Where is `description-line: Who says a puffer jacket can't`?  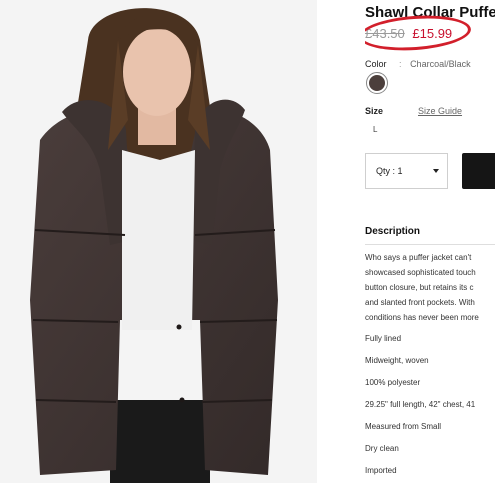 description-line: Who says a puffer jacket can't is located at coordinates (418, 257).